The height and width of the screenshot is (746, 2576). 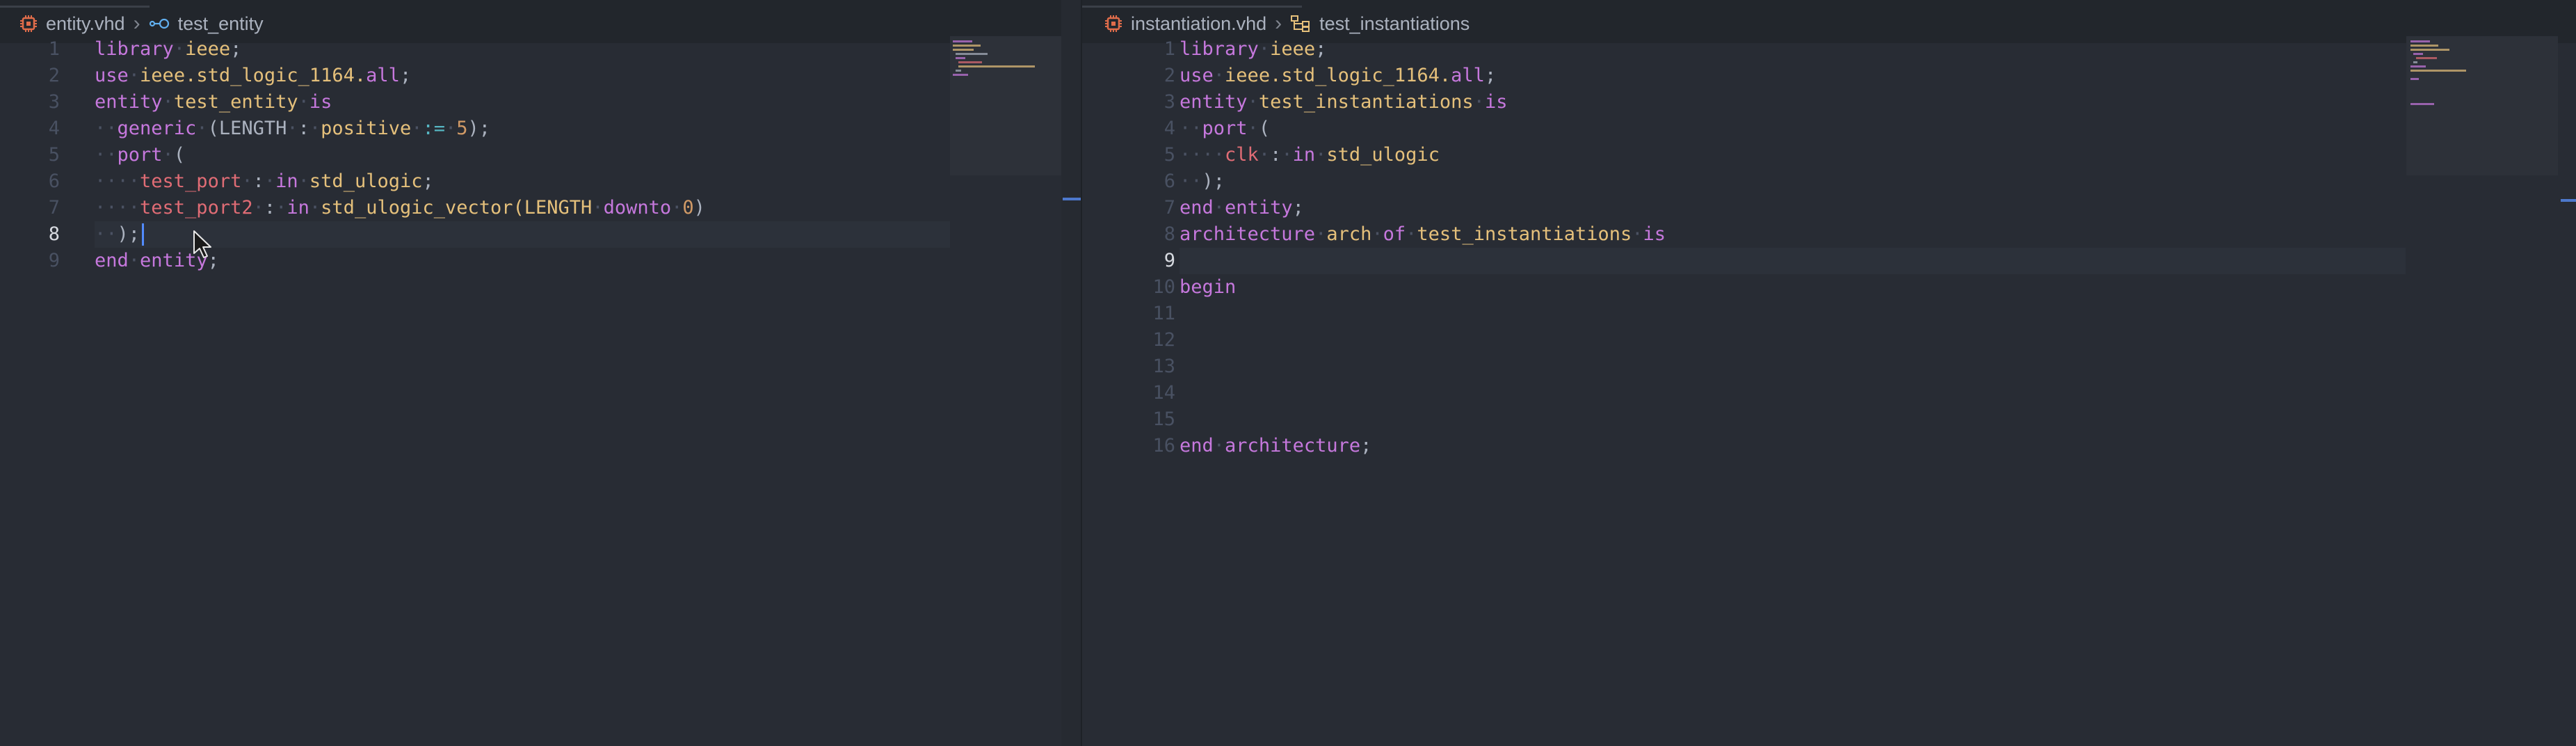 I want to click on right-minimap, so click(x=2482, y=106).